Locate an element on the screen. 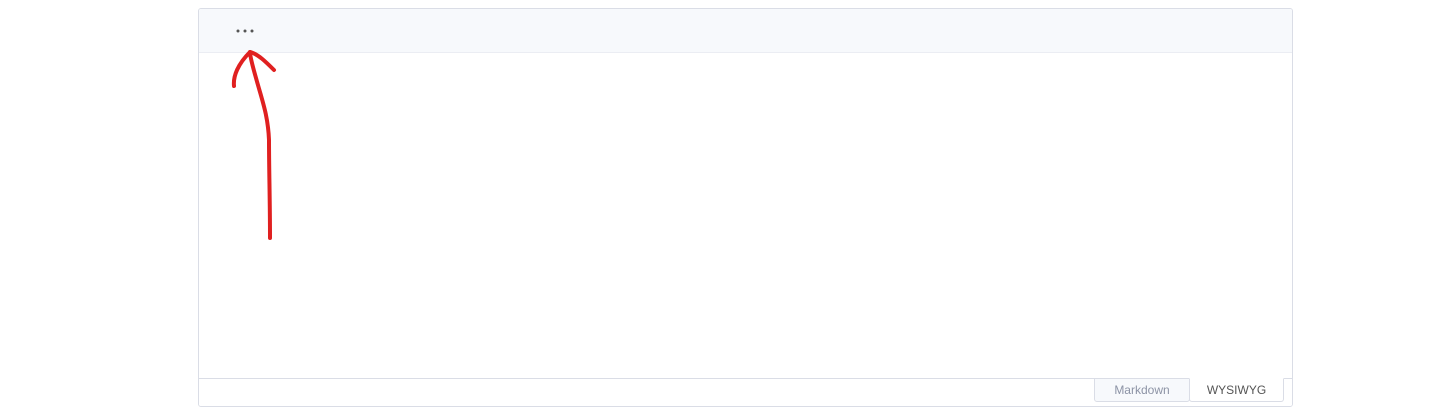 This screenshot has height=418, width=1447. more-button is located at coordinates (245, 31).